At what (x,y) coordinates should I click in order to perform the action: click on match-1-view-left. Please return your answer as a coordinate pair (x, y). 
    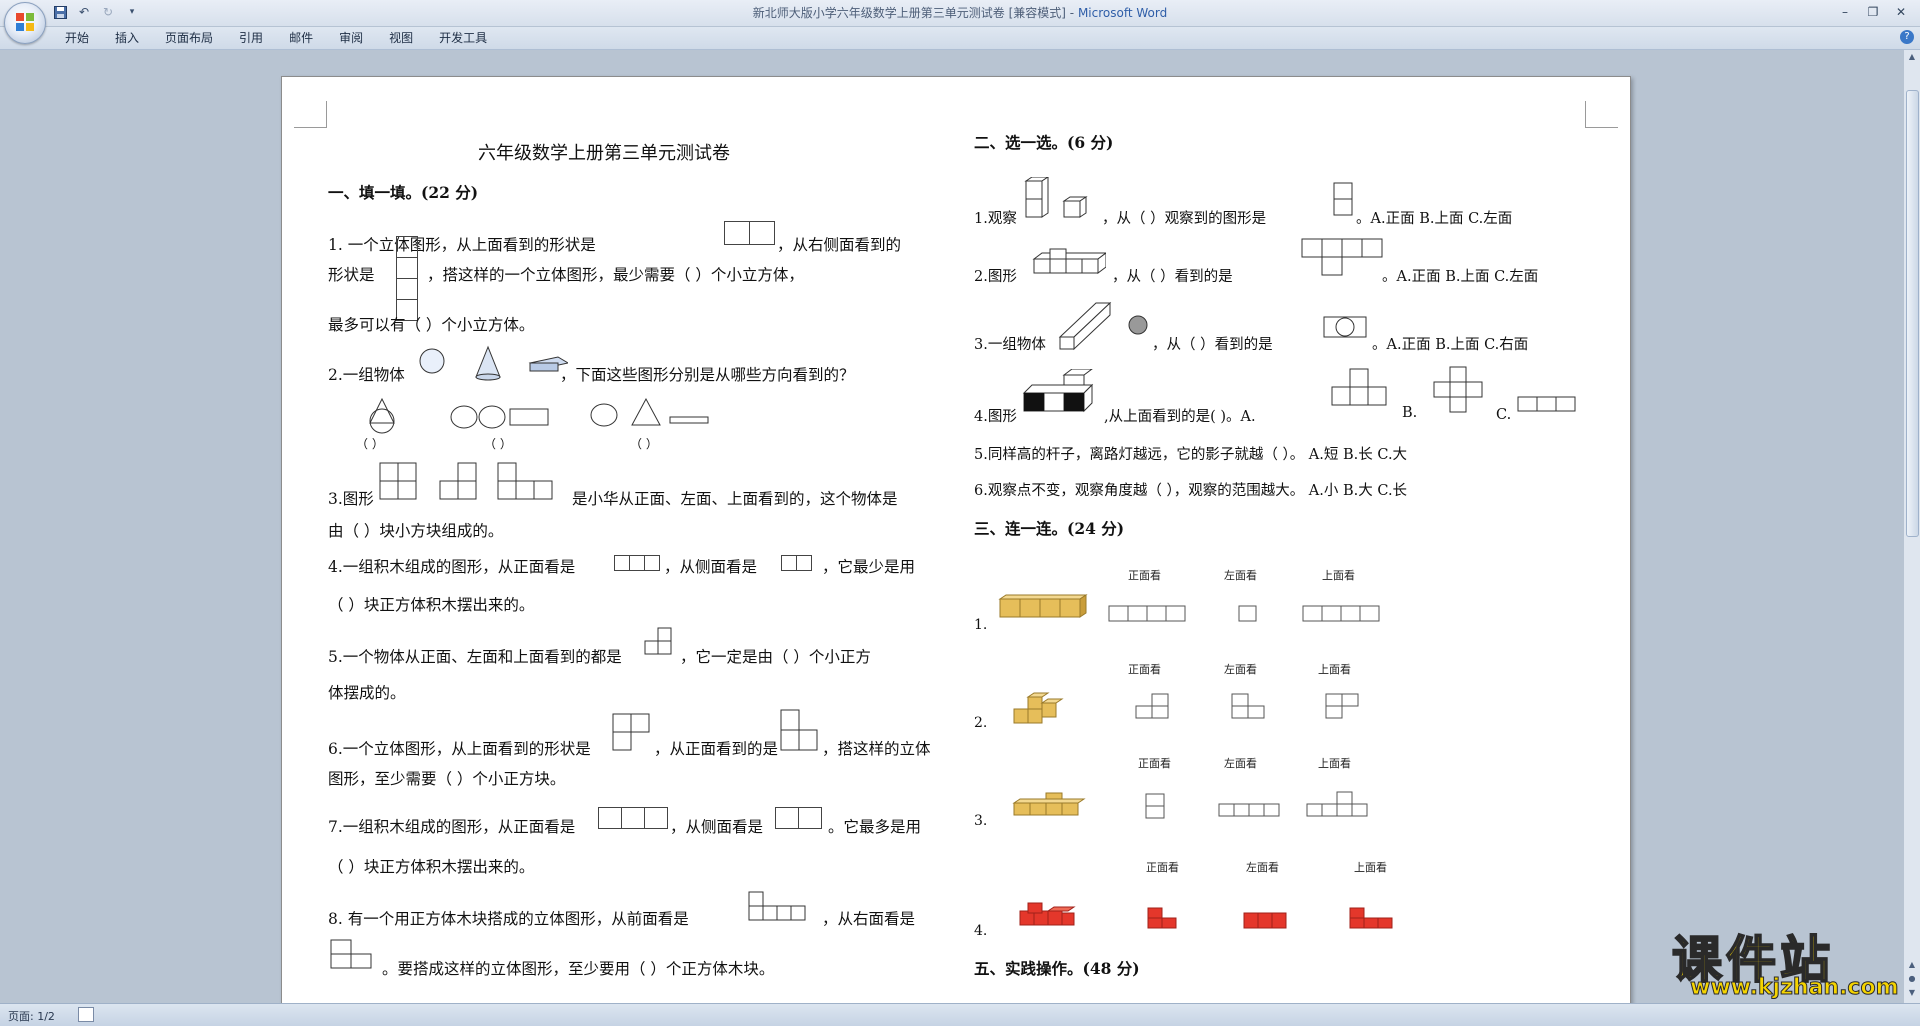
    Looking at the image, I should click on (1247, 613).